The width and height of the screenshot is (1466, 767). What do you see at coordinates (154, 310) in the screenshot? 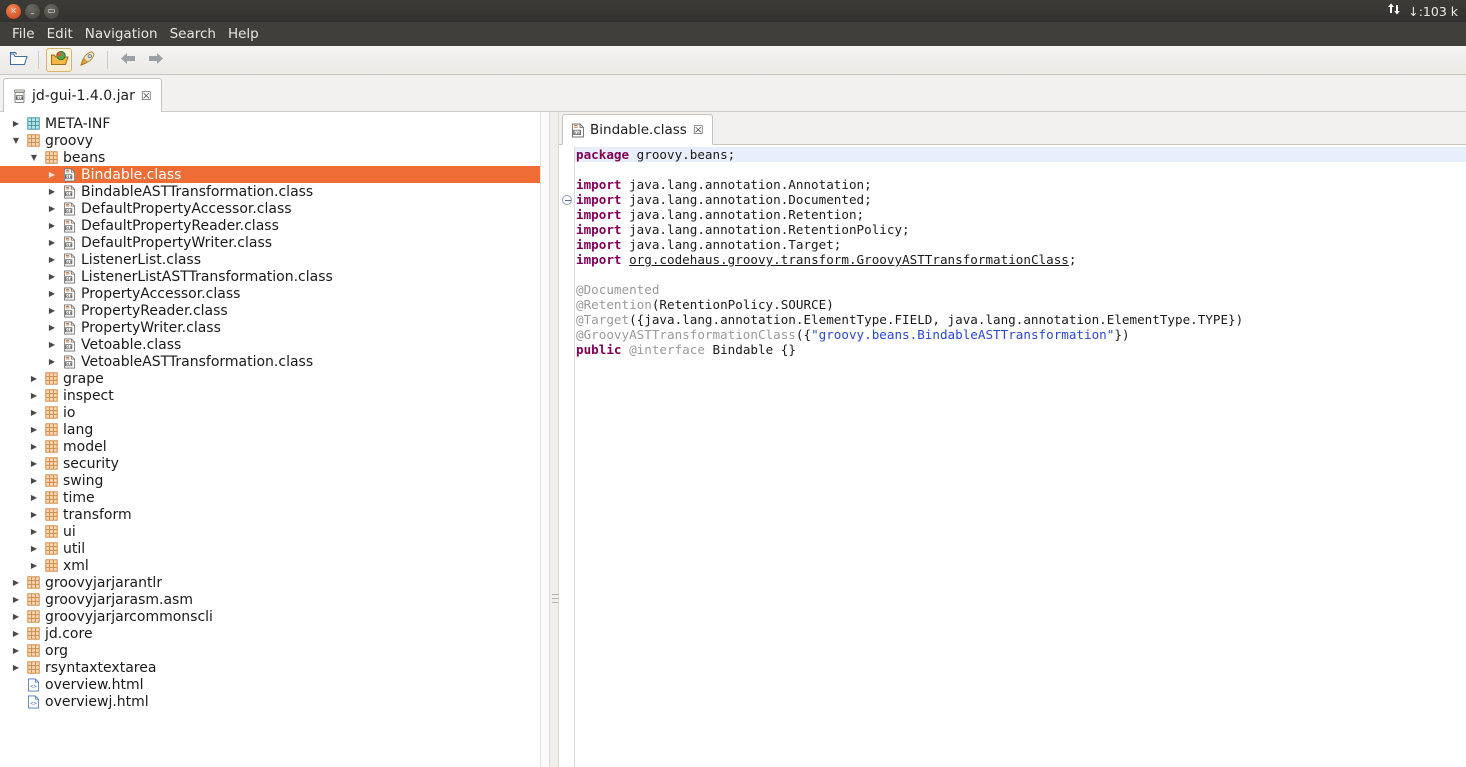
I see `tree-row-label: PropertyReader.class` at bounding box center [154, 310].